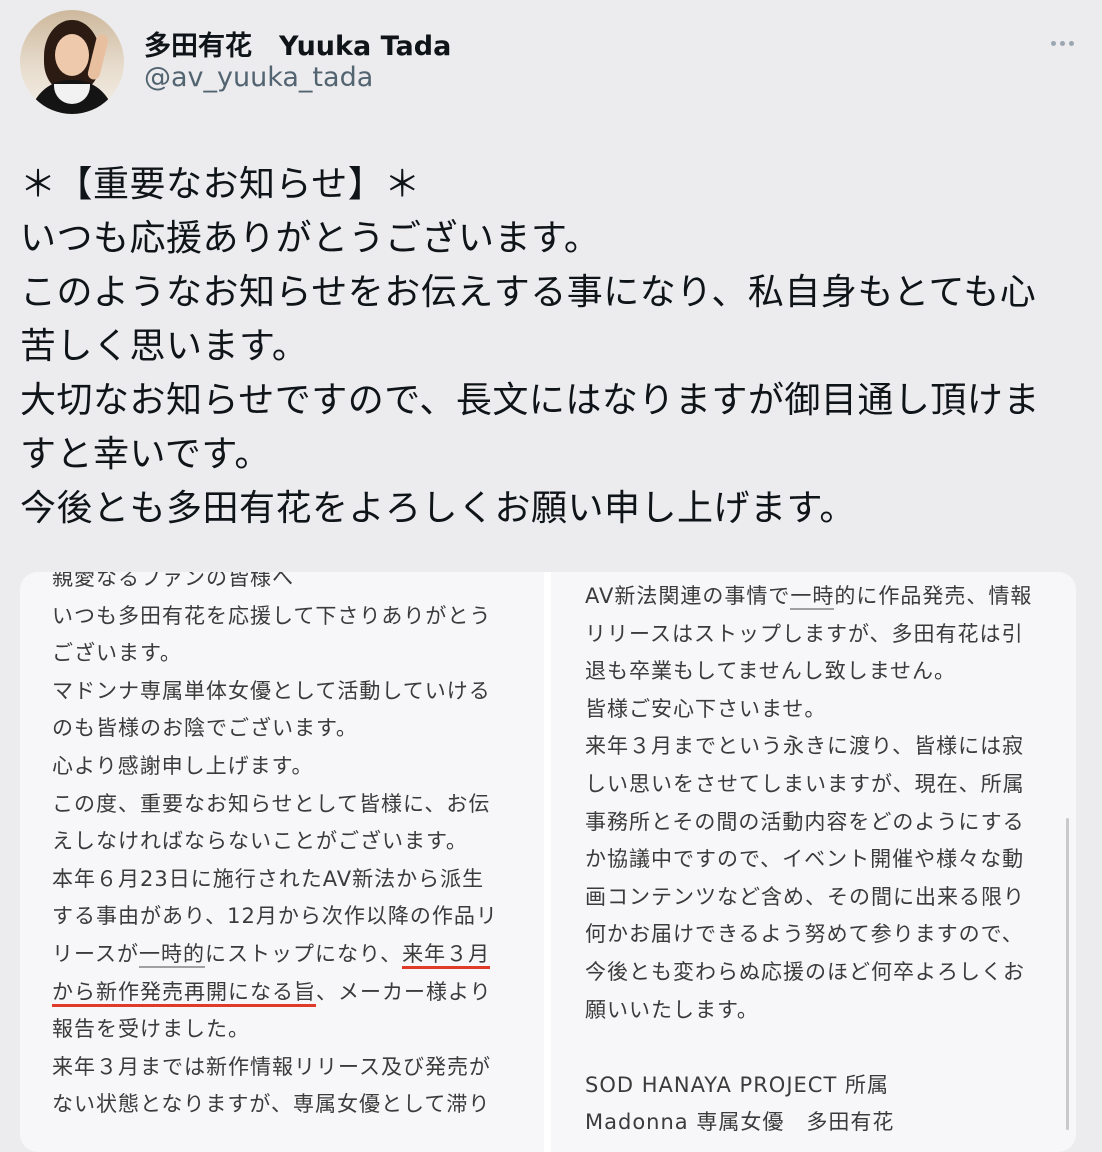  What do you see at coordinates (145, 454) in the screenshot?
I see `tweet-line: すと幸いです。` at bounding box center [145, 454].